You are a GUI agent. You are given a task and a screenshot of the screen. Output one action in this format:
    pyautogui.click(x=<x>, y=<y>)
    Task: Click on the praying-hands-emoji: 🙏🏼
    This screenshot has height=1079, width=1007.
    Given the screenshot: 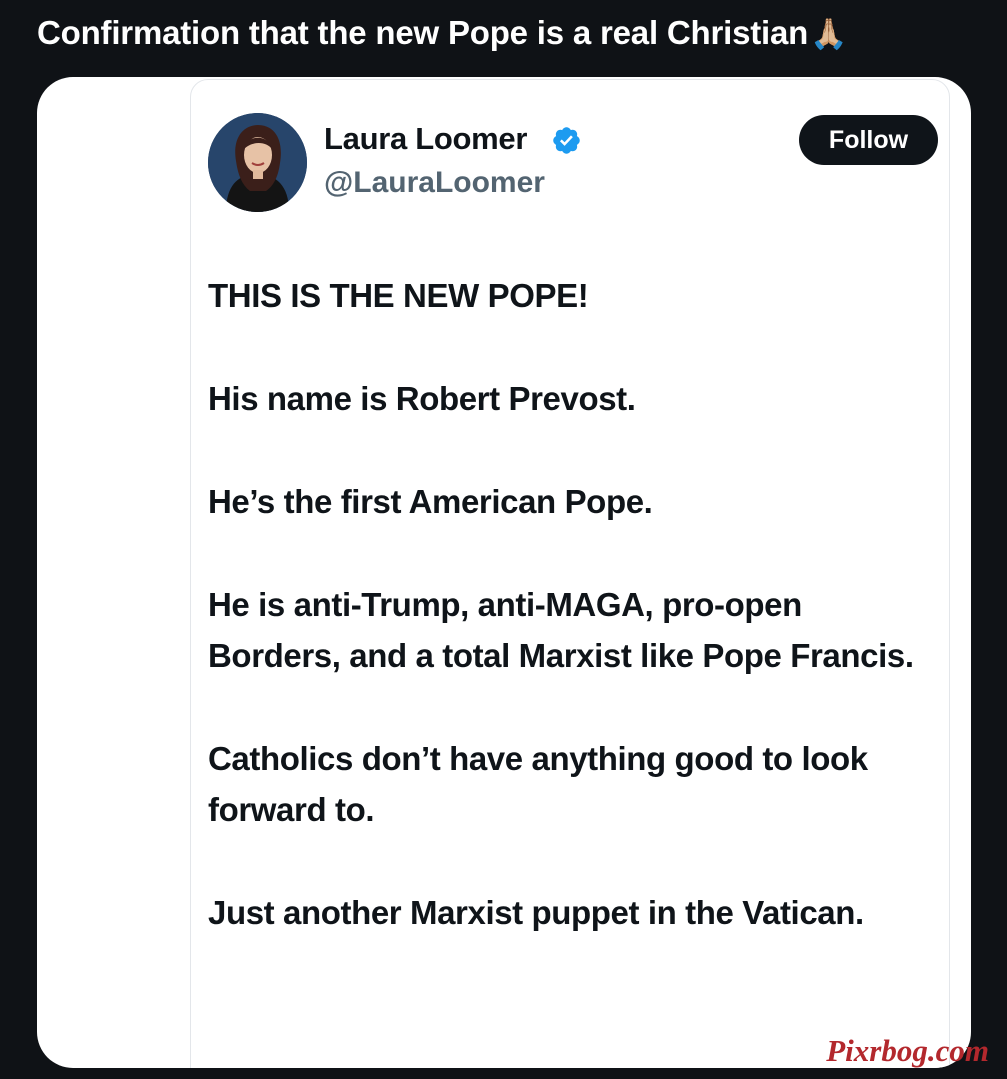 What is the action you would take?
    pyautogui.click(x=829, y=34)
    